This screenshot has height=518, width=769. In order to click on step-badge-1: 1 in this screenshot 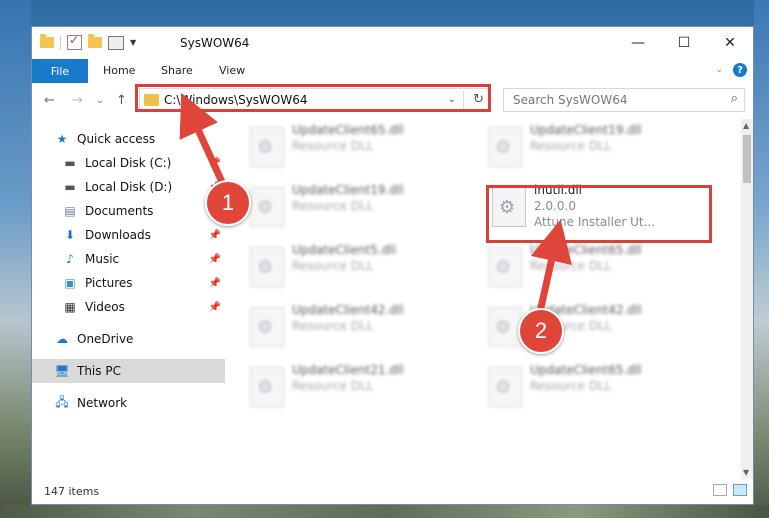, I will do `click(228, 203)`.